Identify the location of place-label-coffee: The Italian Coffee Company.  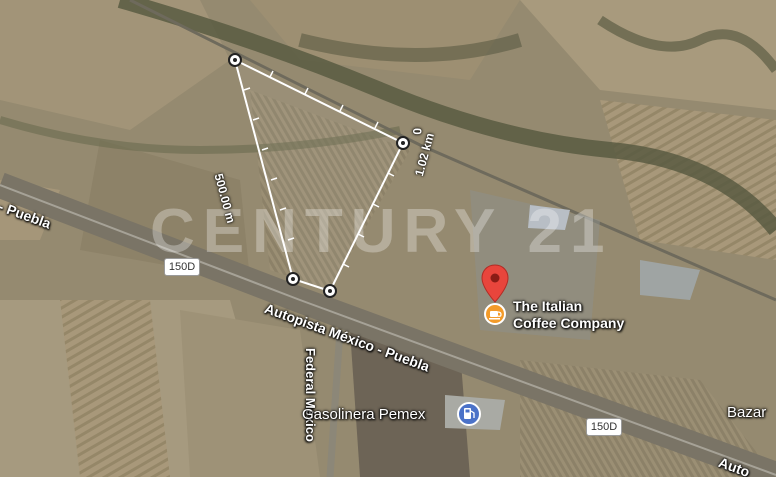
(568, 315).